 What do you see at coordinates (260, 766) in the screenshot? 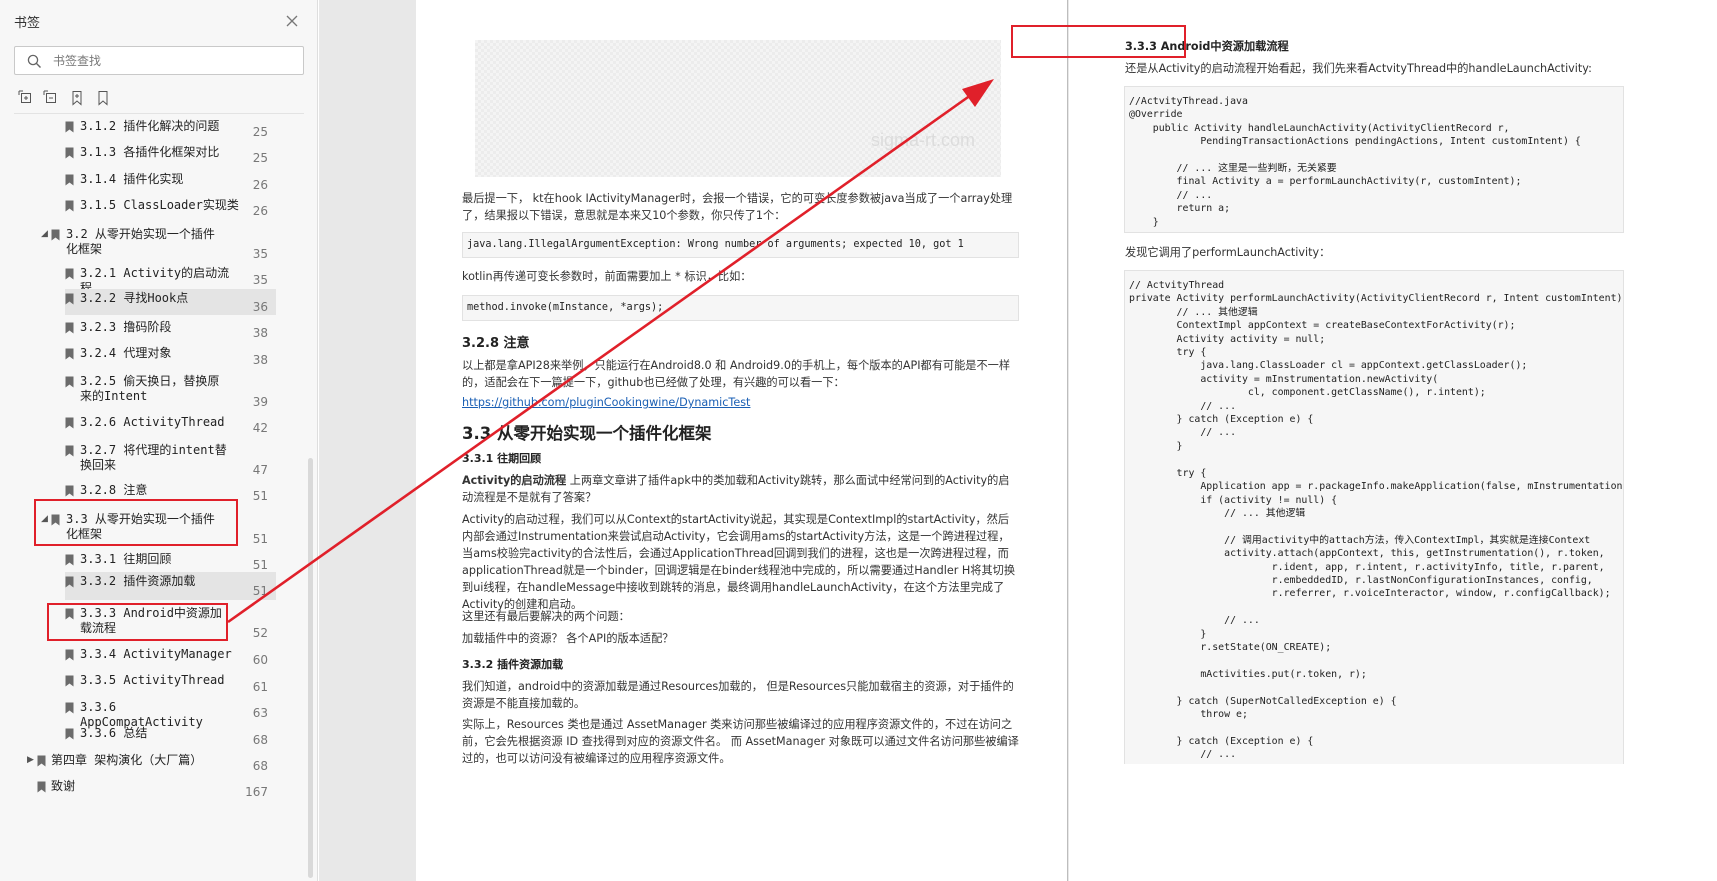
I see `bookmark-page-number: 68` at bounding box center [260, 766].